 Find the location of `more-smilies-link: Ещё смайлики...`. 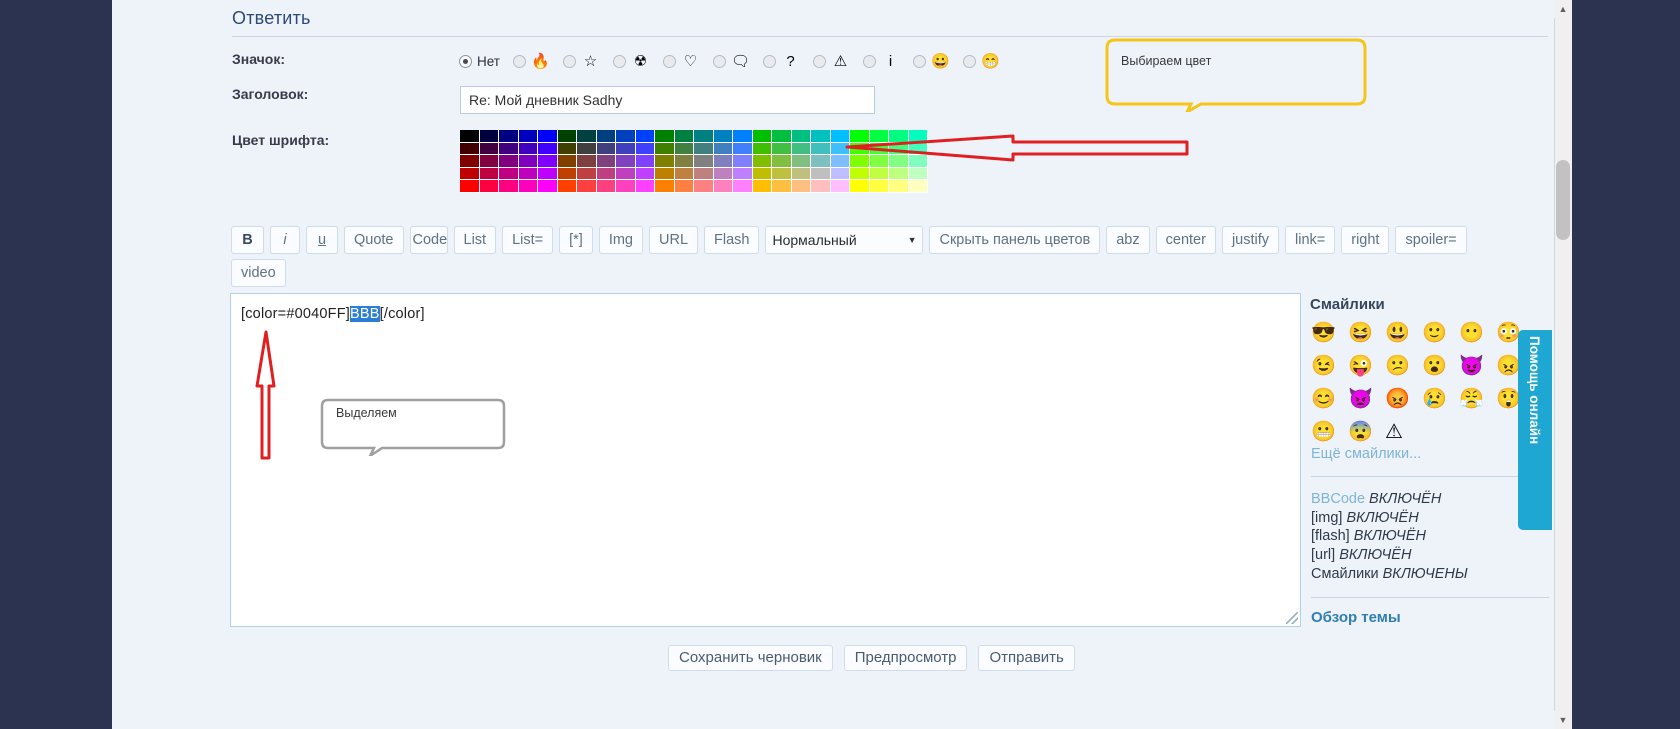

more-smilies-link: Ещё смайлики... is located at coordinates (1366, 454).